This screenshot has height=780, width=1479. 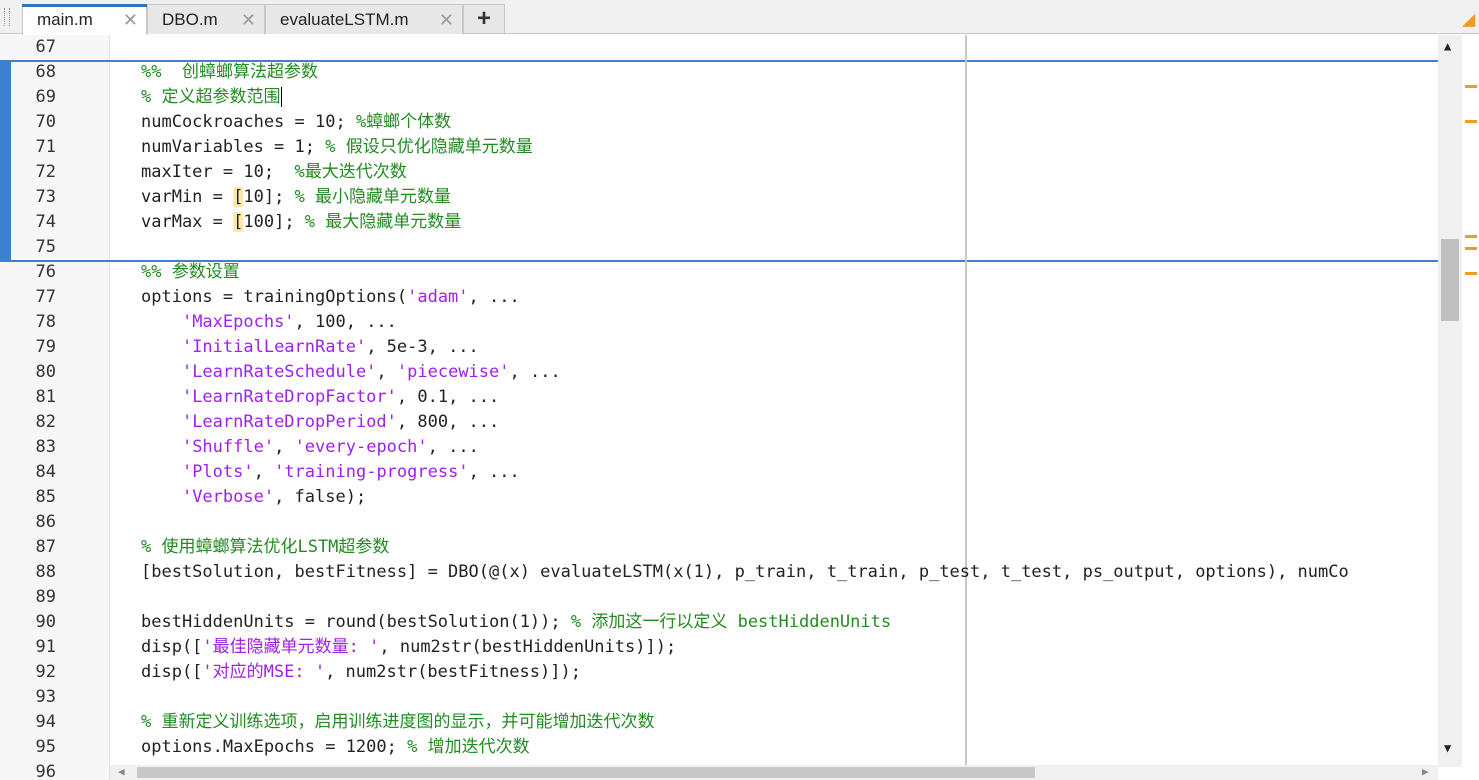 I want to click on code-token: options.MaxEpochs = 1200;, so click(x=274, y=747).